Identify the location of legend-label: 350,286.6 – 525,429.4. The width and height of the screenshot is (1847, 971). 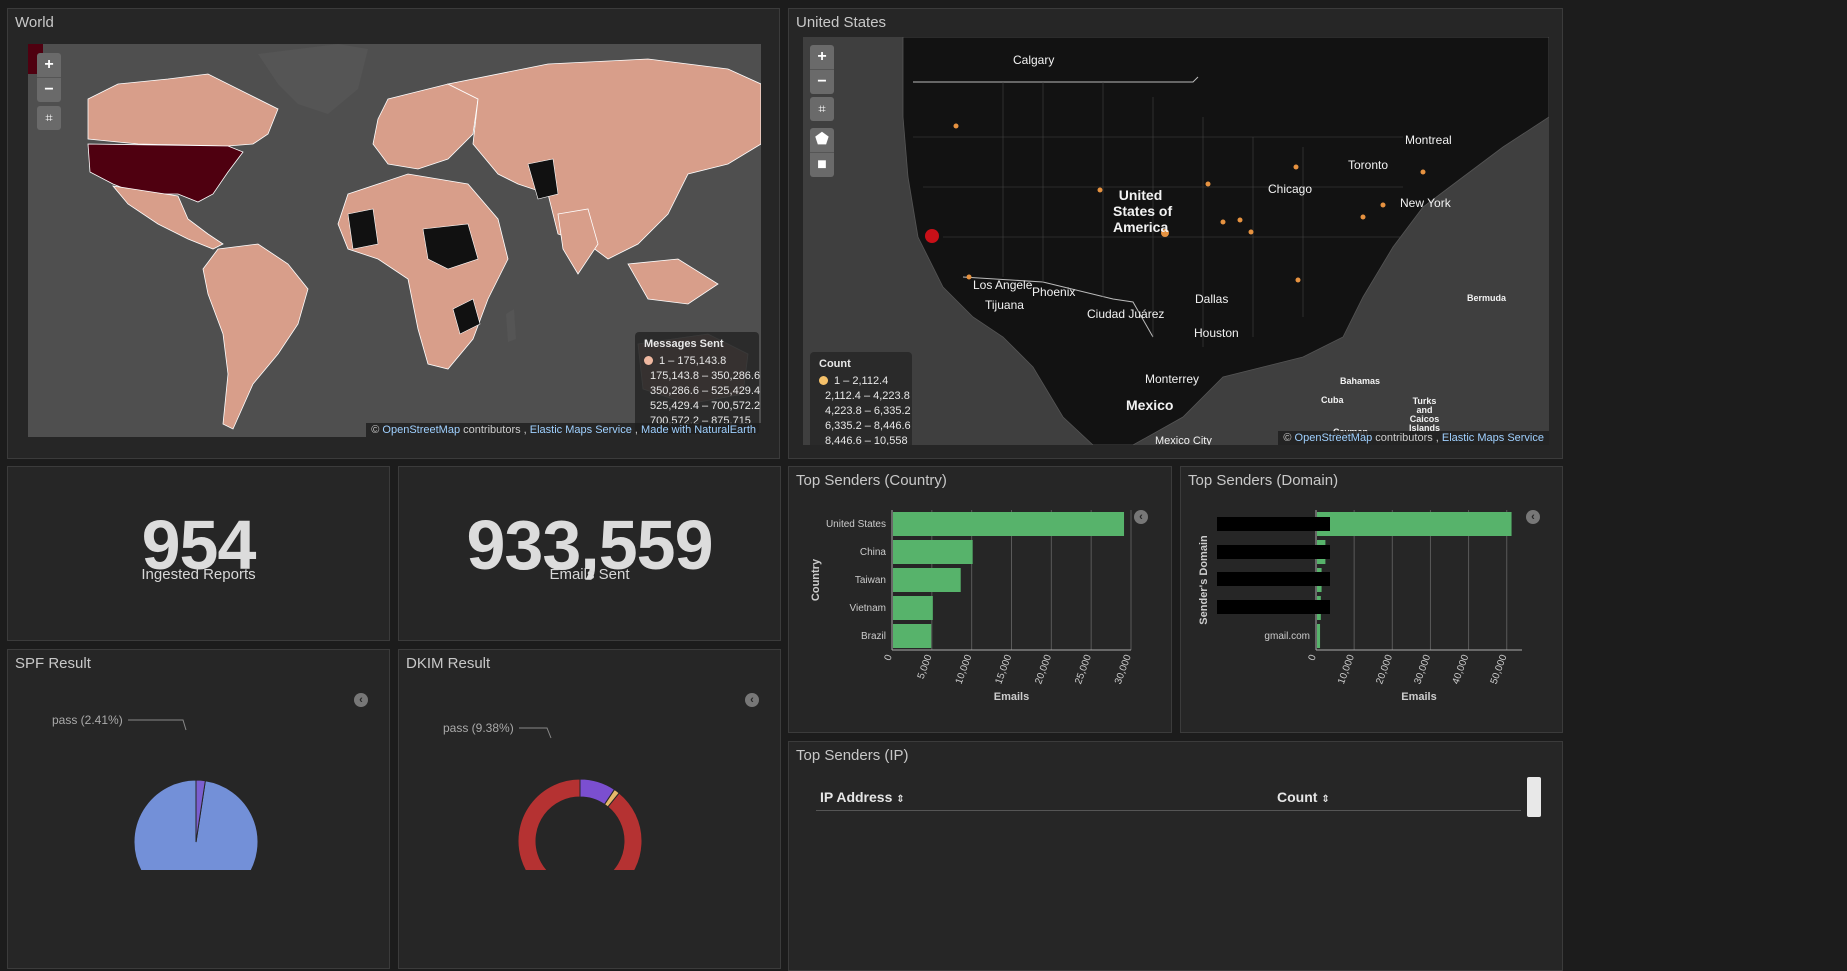
(705, 390).